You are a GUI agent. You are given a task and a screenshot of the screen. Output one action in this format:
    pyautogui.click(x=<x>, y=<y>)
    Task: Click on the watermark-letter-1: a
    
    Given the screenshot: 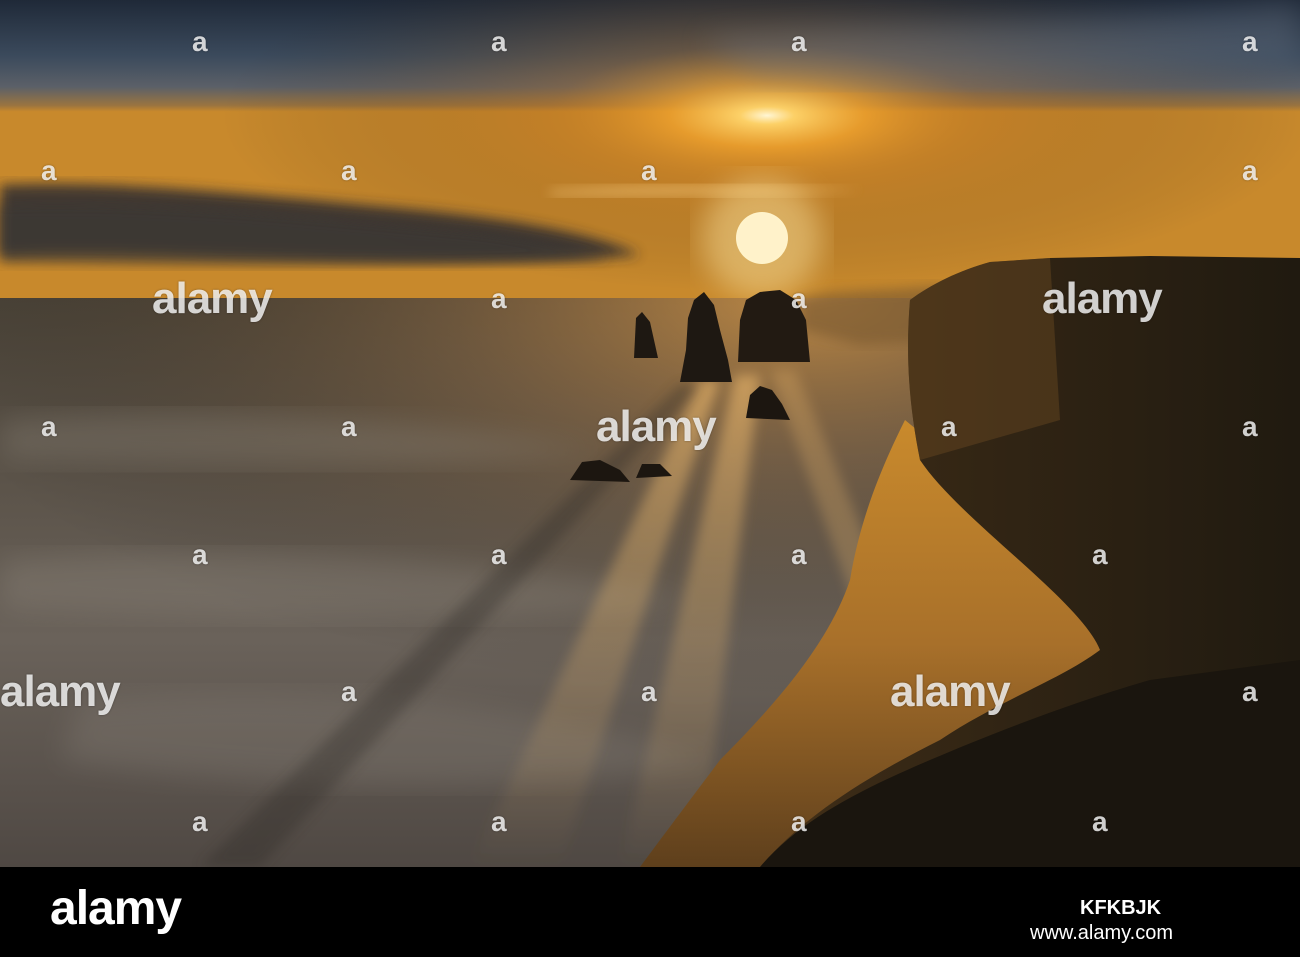 What is the action you would take?
    pyautogui.click(x=499, y=41)
    